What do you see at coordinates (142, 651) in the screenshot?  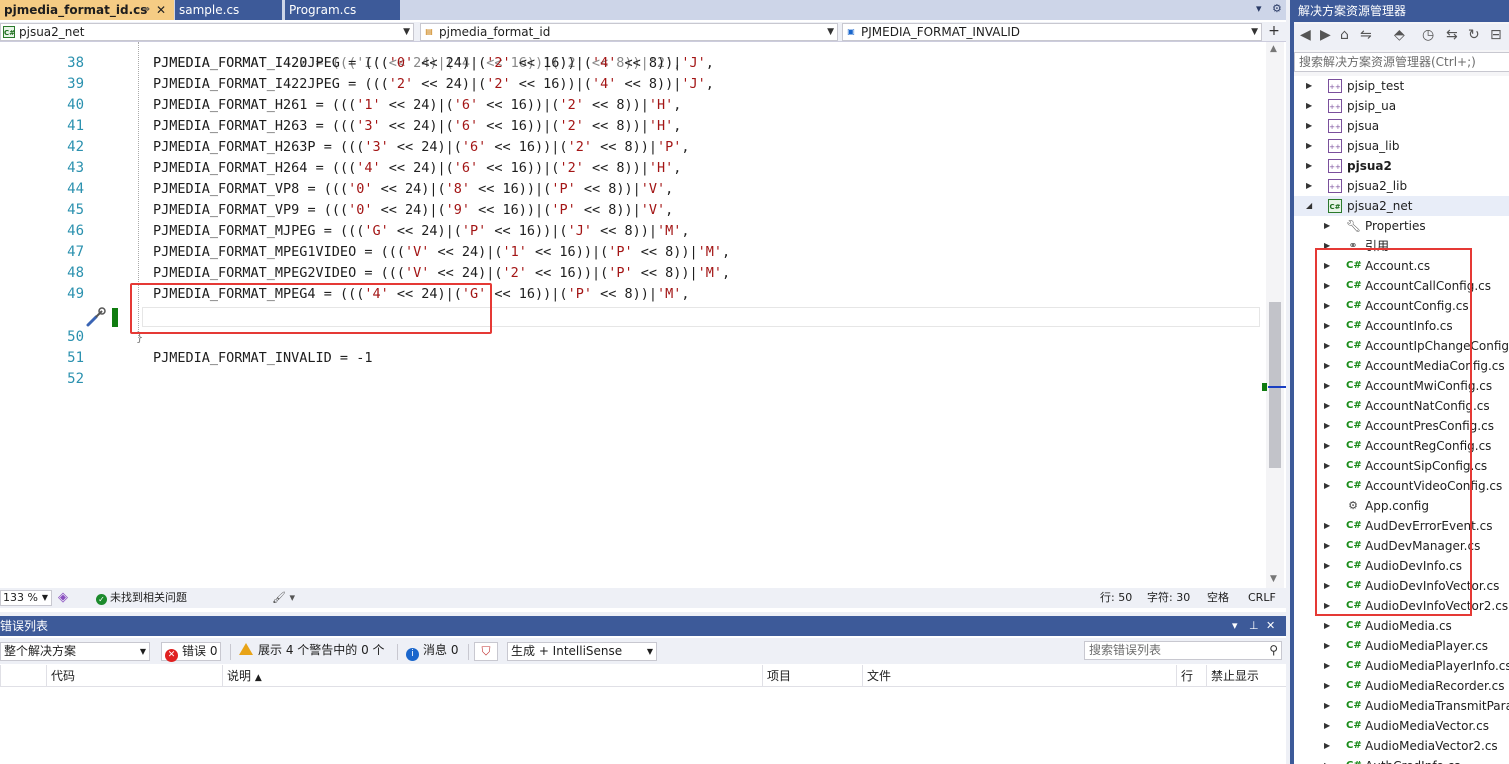 I see `chevron-down-icon: ▼` at bounding box center [142, 651].